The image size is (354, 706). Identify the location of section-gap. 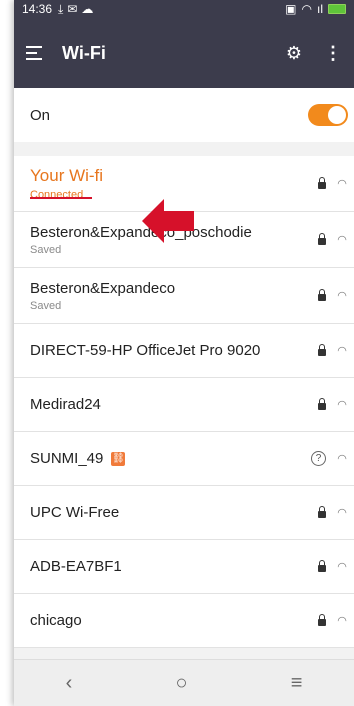
(184, 149).